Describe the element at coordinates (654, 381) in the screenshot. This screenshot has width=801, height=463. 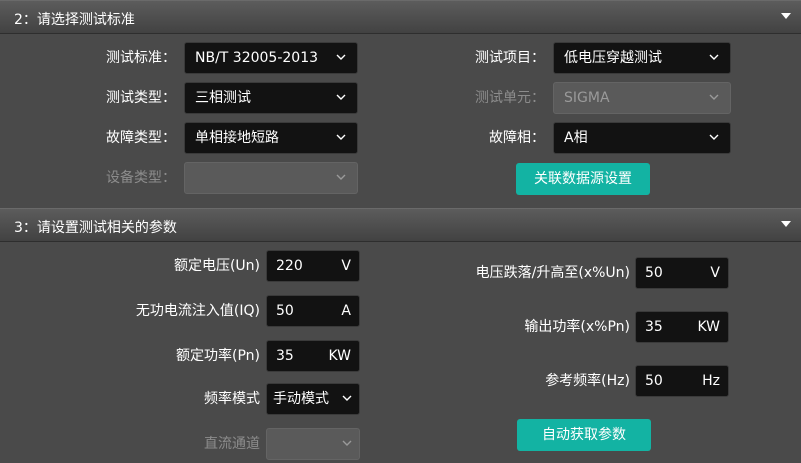
I see `ref-freq-value: 50` at that location.